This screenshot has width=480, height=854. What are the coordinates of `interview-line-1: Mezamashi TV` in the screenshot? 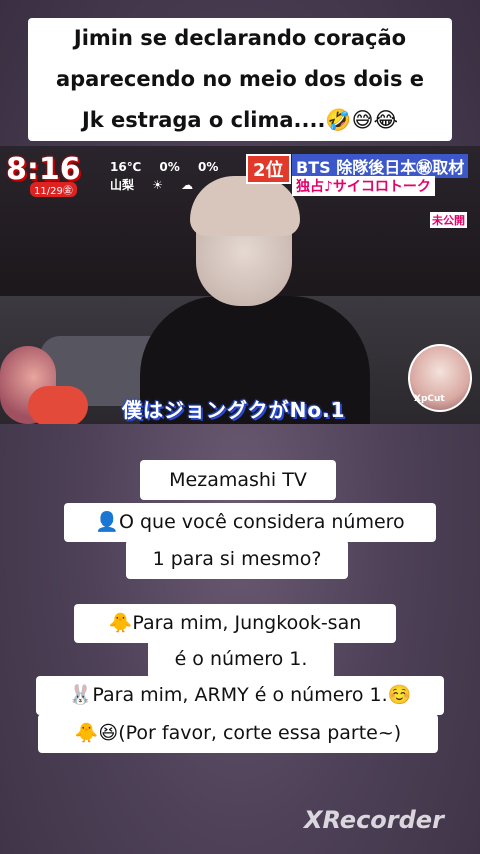 It's located at (238, 480).